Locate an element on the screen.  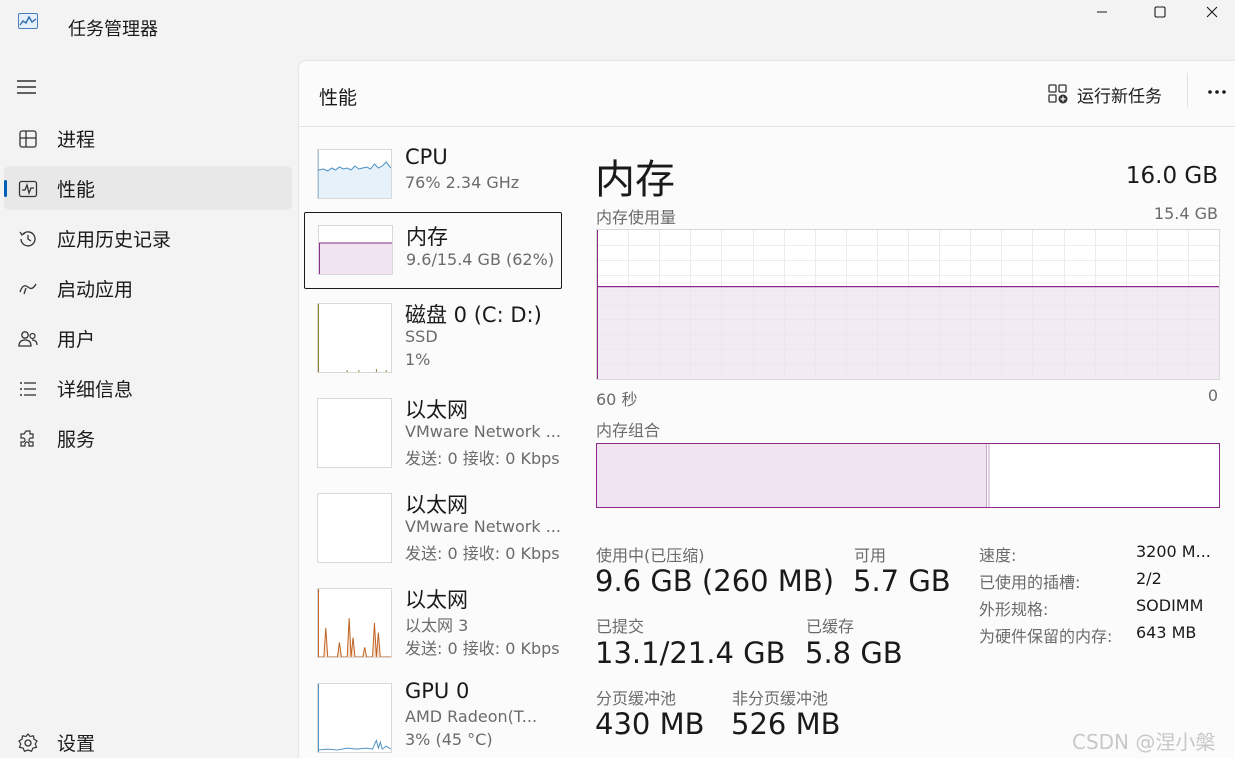
device-subtitle: SSD is located at coordinates (421, 336).